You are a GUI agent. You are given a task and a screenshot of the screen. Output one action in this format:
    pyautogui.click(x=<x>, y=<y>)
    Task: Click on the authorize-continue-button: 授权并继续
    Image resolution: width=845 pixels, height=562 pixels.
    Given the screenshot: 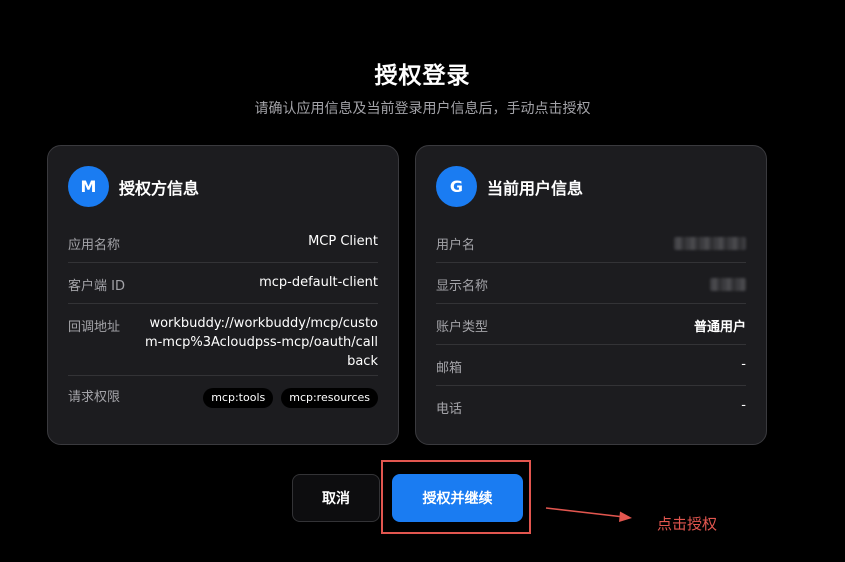 What is the action you would take?
    pyautogui.click(x=457, y=498)
    